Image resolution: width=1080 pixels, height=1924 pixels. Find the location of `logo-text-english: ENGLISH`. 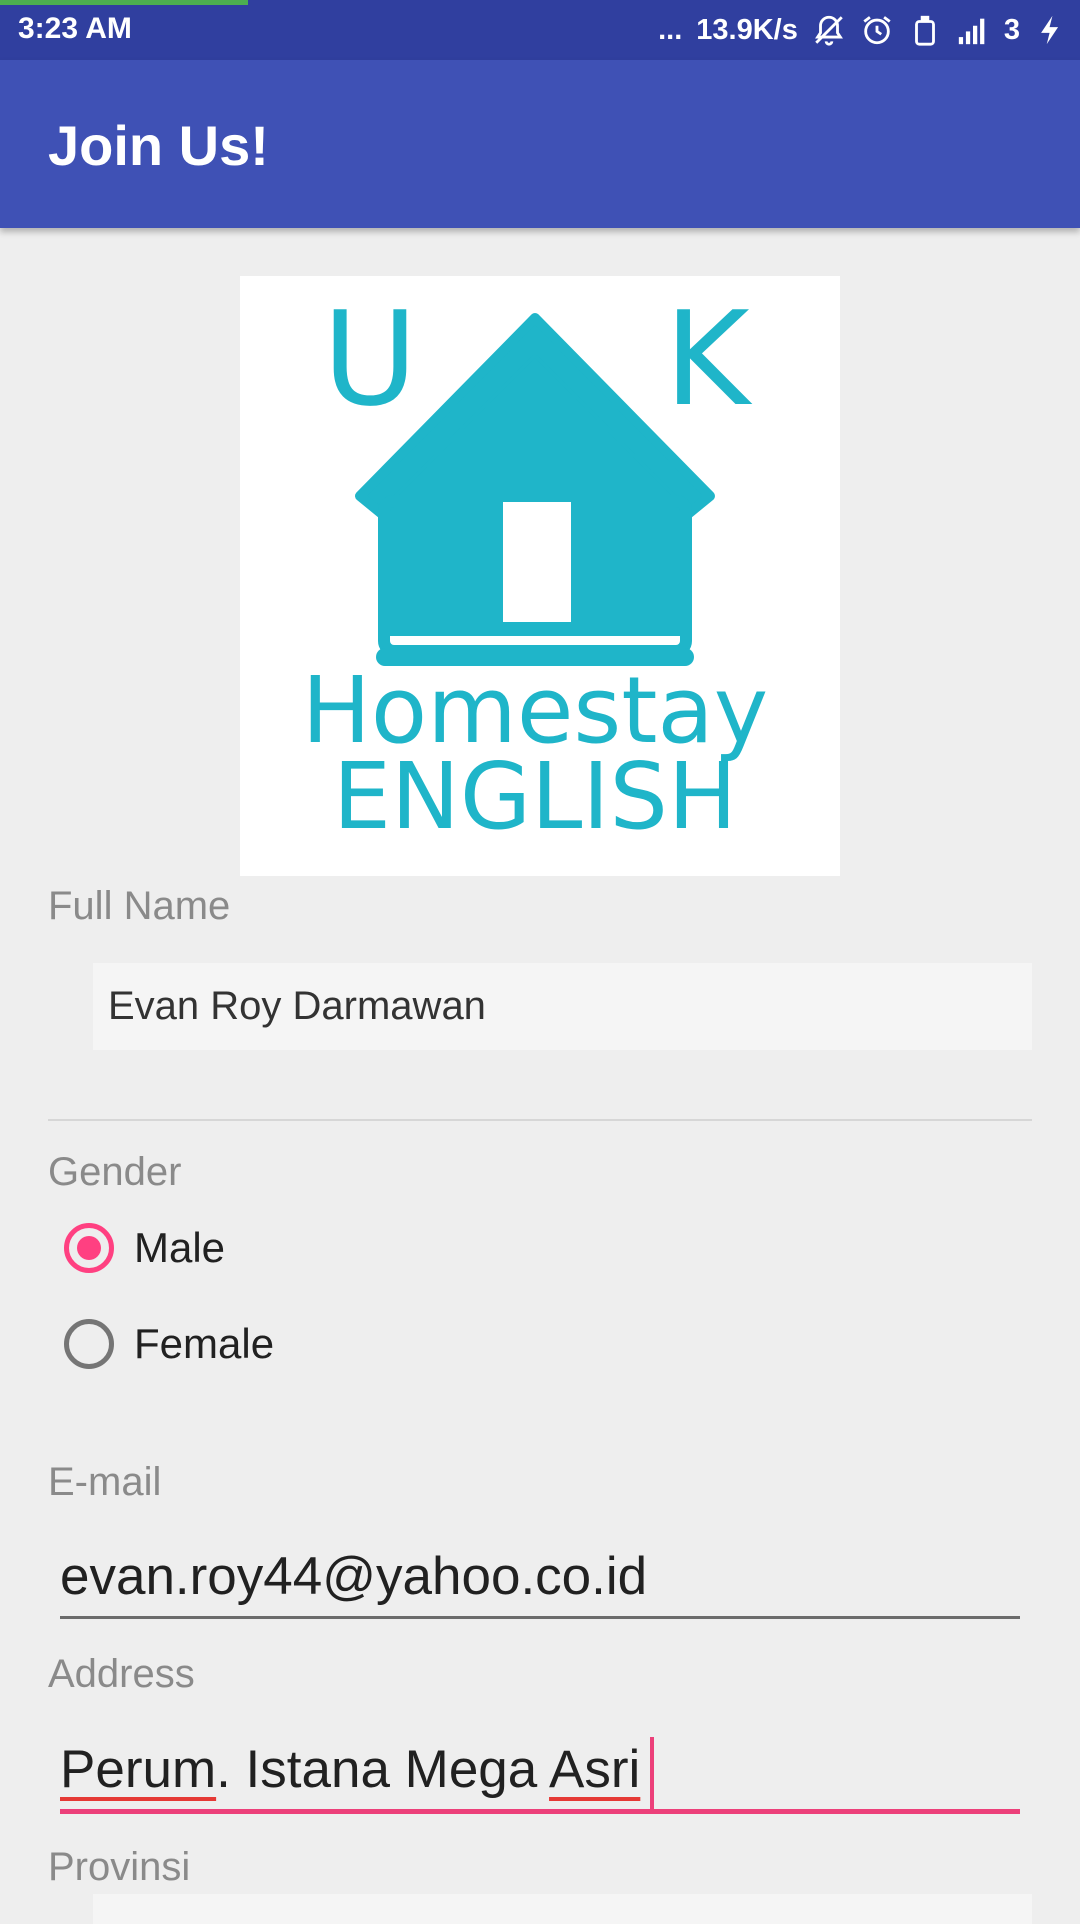

logo-text-english: ENGLISH is located at coordinates (535, 796).